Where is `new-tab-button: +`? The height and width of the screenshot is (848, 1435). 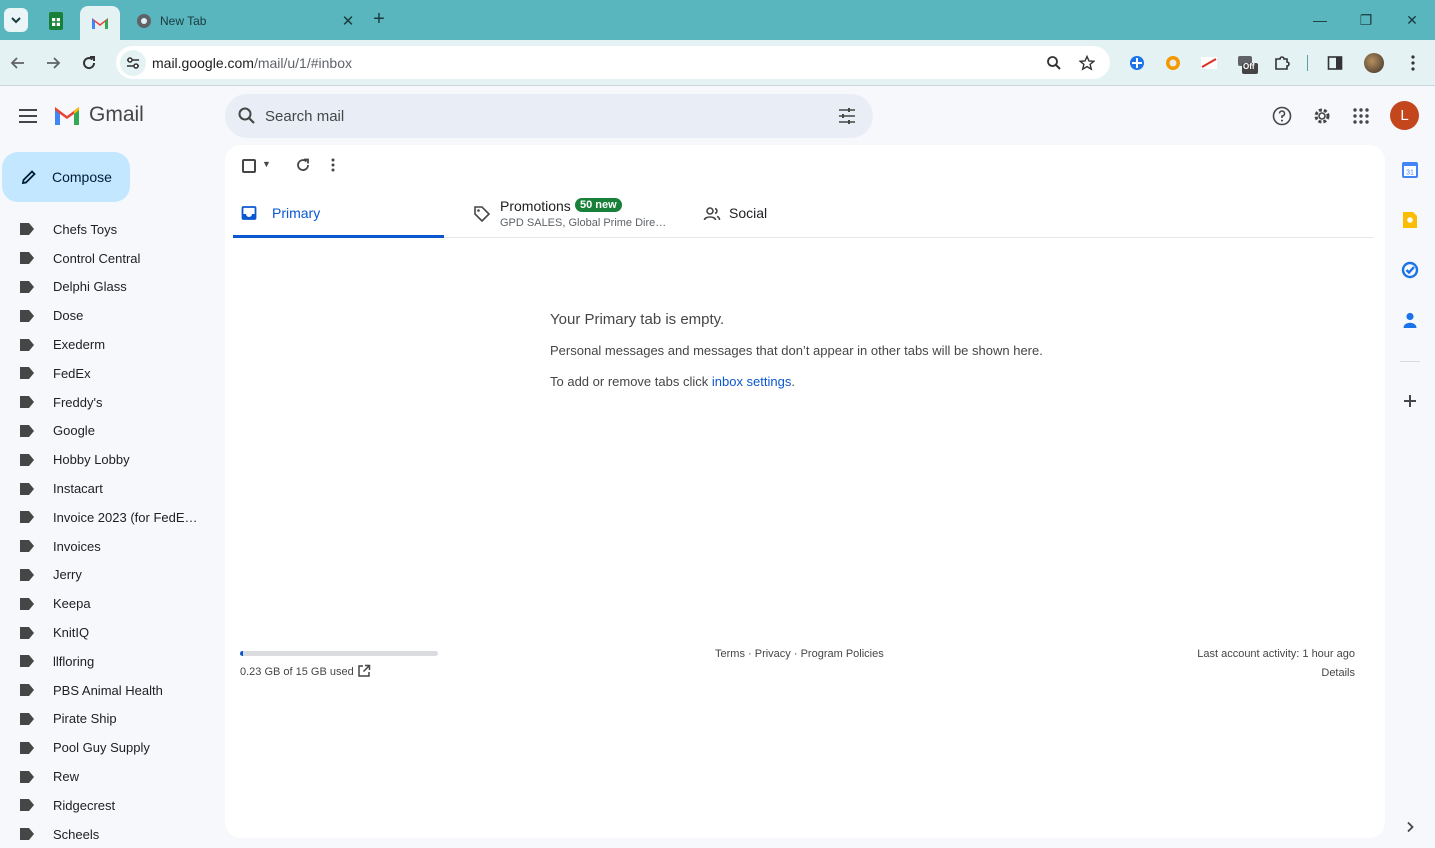
new-tab-button: + is located at coordinates (379, 19).